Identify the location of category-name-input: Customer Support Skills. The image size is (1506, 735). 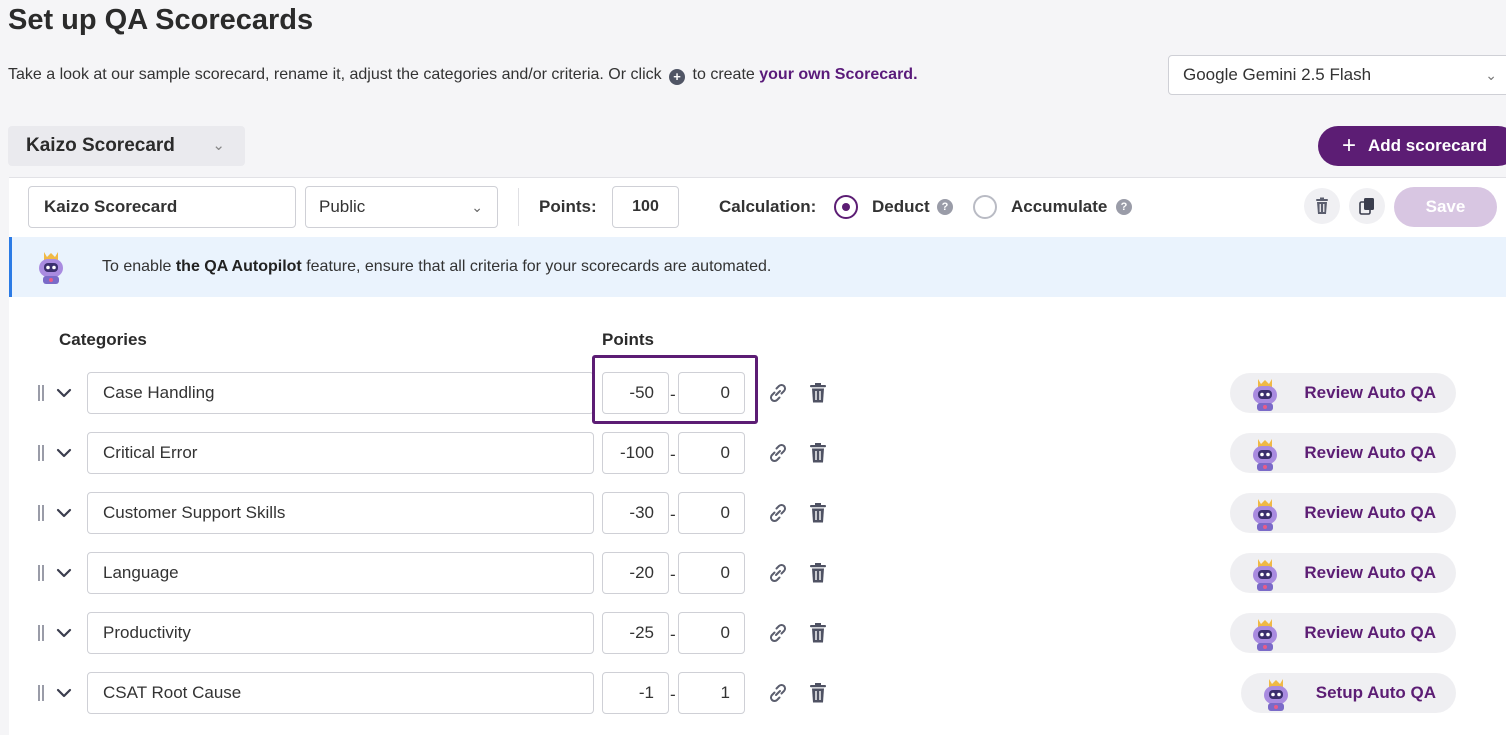
(340, 513).